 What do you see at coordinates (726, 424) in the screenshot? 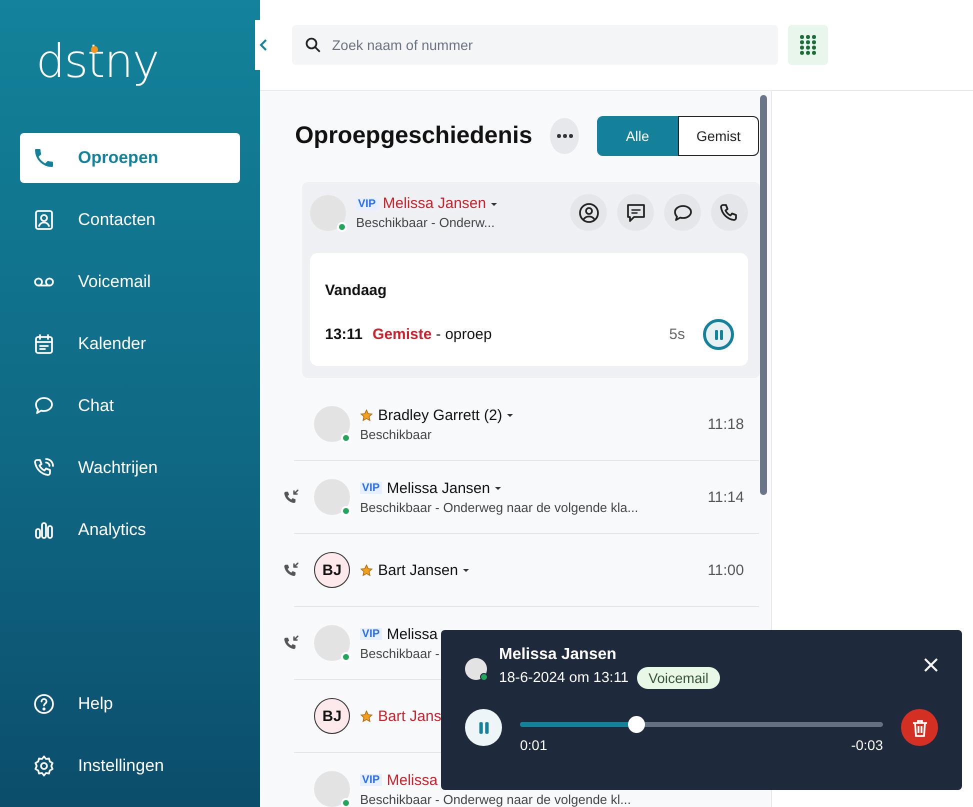
I see `call-time: 11:18` at bounding box center [726, 424].